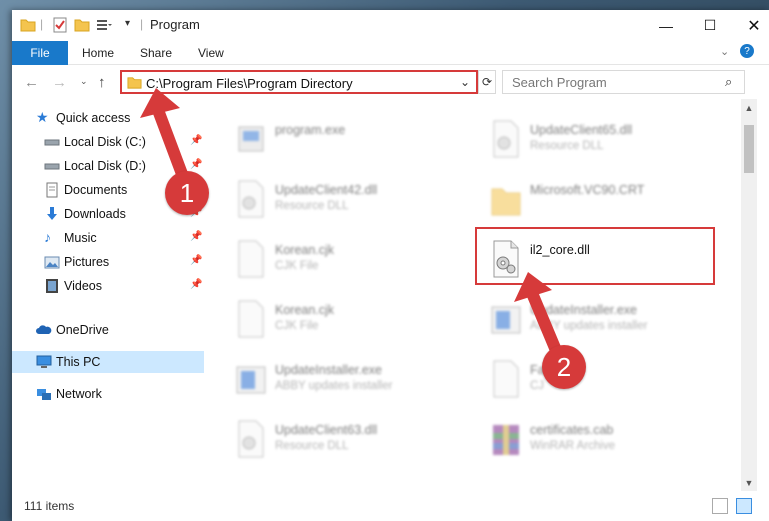  I want to click on window-title: Program, so click(175, 24).